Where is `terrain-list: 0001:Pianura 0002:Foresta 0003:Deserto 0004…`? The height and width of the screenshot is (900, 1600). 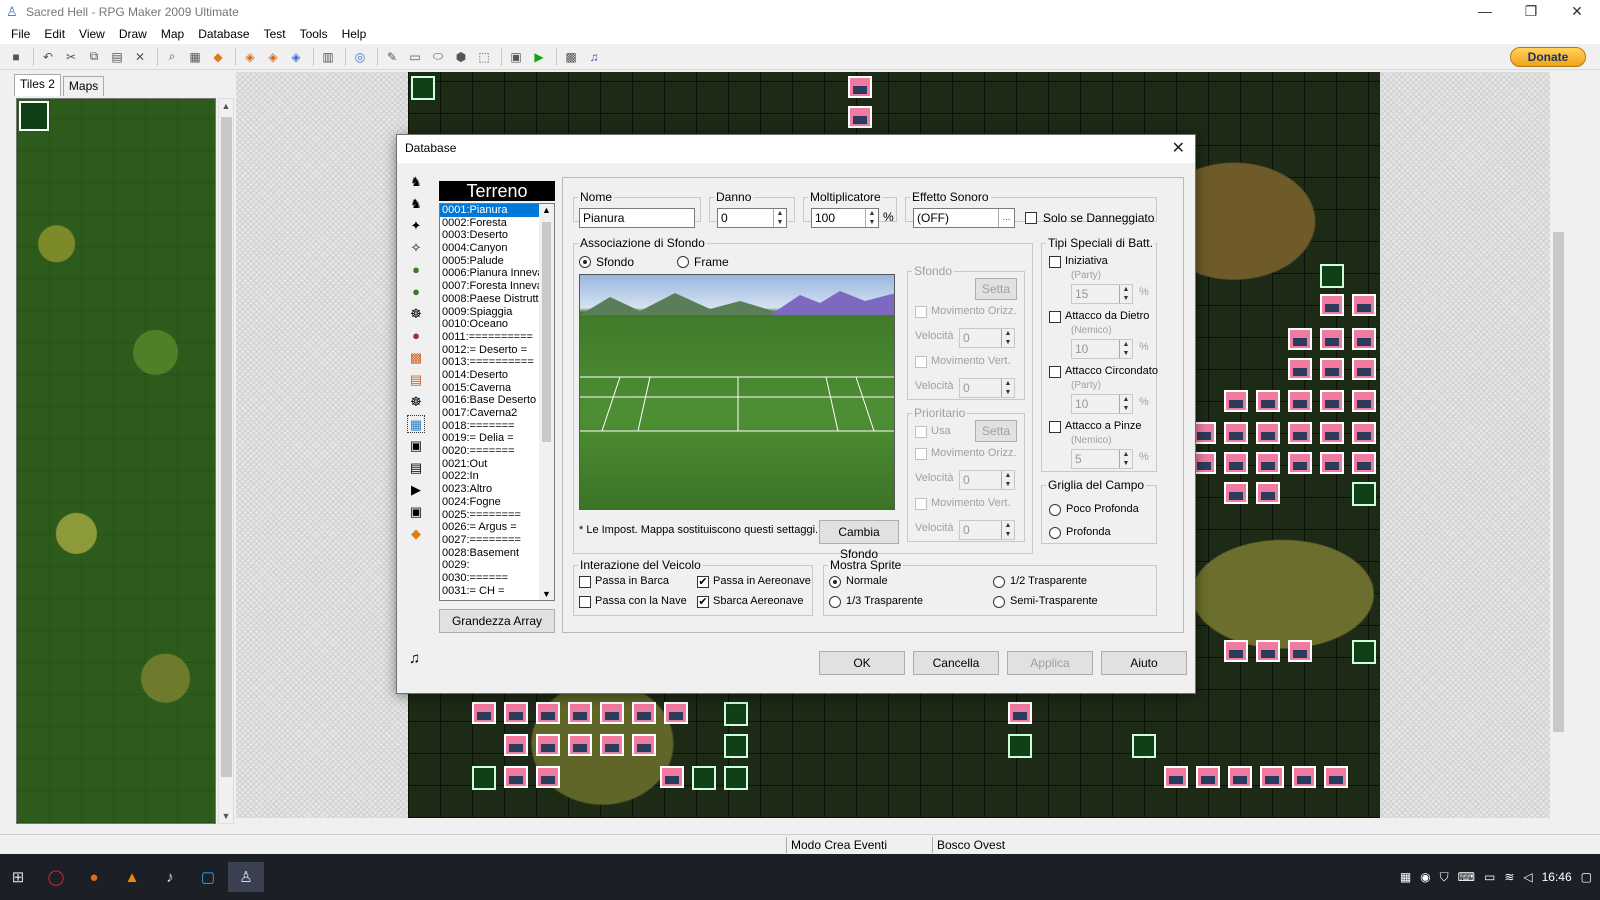 terrain-list: 0001:Pianura 0002:Foresta 0003:Deserto 0004… is located at coordinates (497, 402).